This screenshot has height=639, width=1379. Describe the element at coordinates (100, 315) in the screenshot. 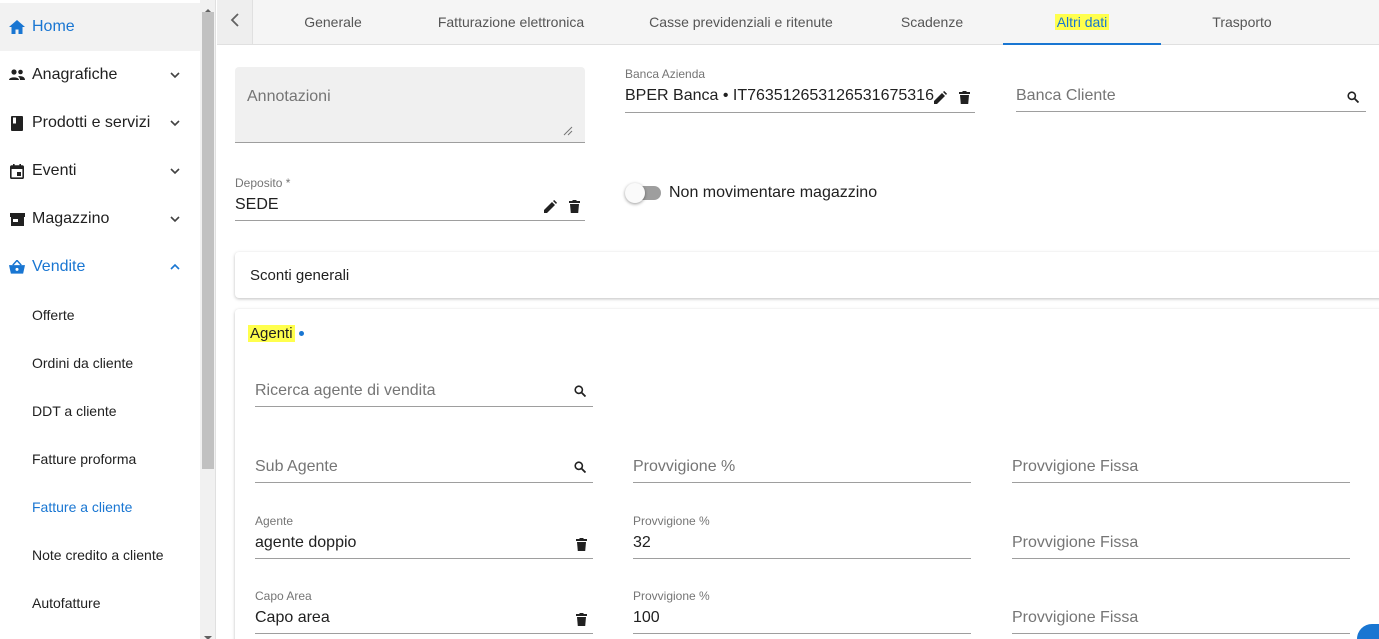

I see `sidebar-subitem-offerte: Offerte` at that location.